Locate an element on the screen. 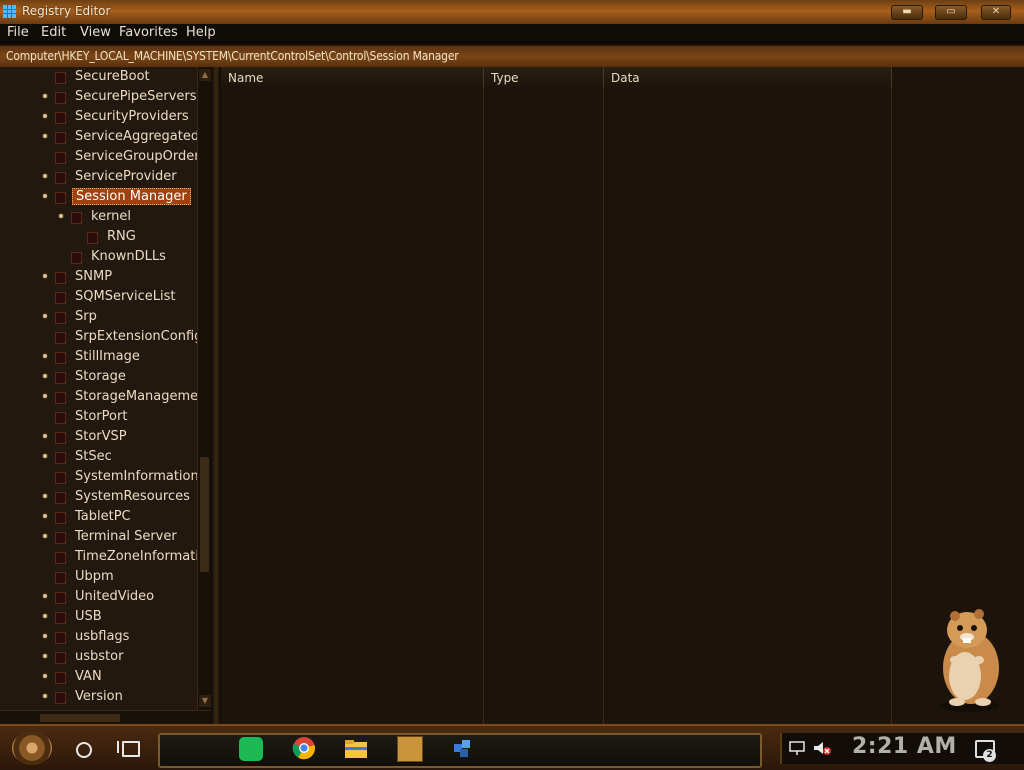 This screenshot has height=770, width=1024. tree-item: SecurePipeServers is located at coordinates (100, 98).